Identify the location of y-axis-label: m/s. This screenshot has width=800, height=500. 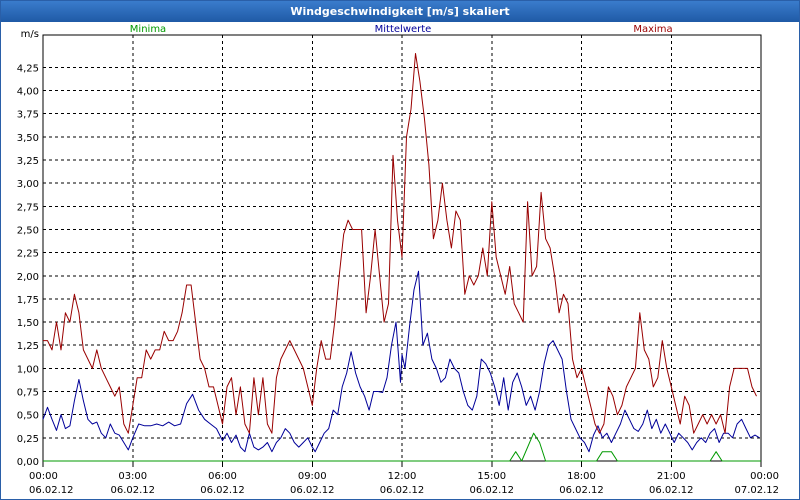
(30, 34).